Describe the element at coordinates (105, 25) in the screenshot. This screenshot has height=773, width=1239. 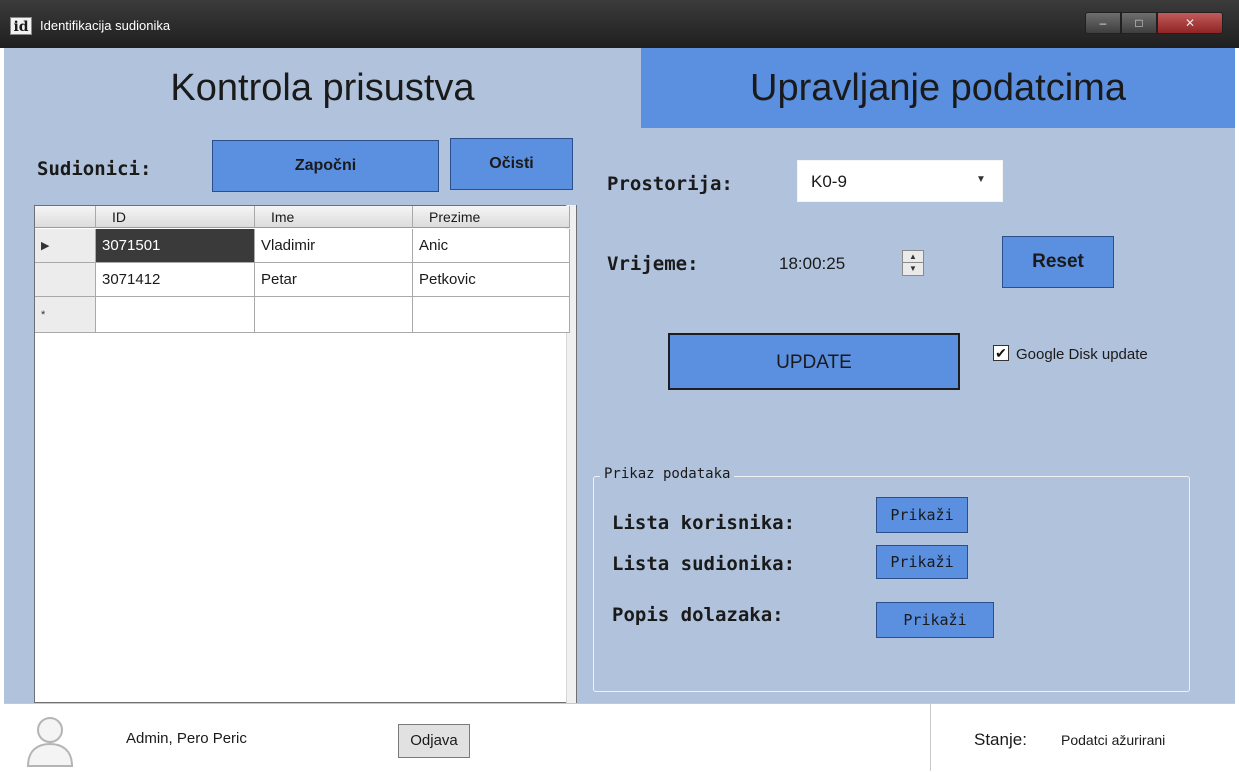
I see `window-title: Identifikacija sudionika` at that location.